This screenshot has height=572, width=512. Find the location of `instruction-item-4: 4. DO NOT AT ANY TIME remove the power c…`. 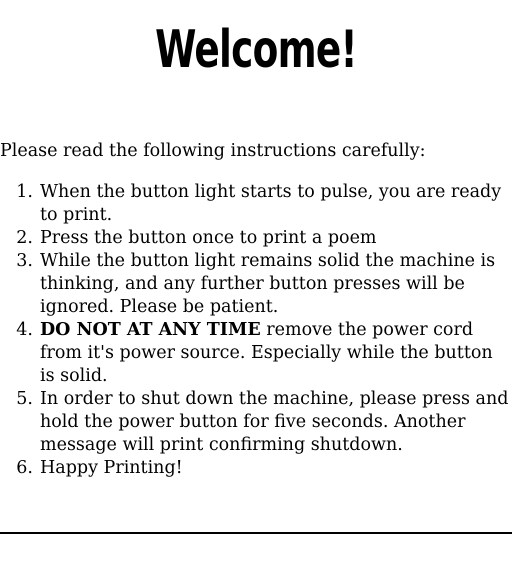

instruction-item-4: 4. DO NOT AT ANY TIME remove the power c… is located at coordinates (256, 353).